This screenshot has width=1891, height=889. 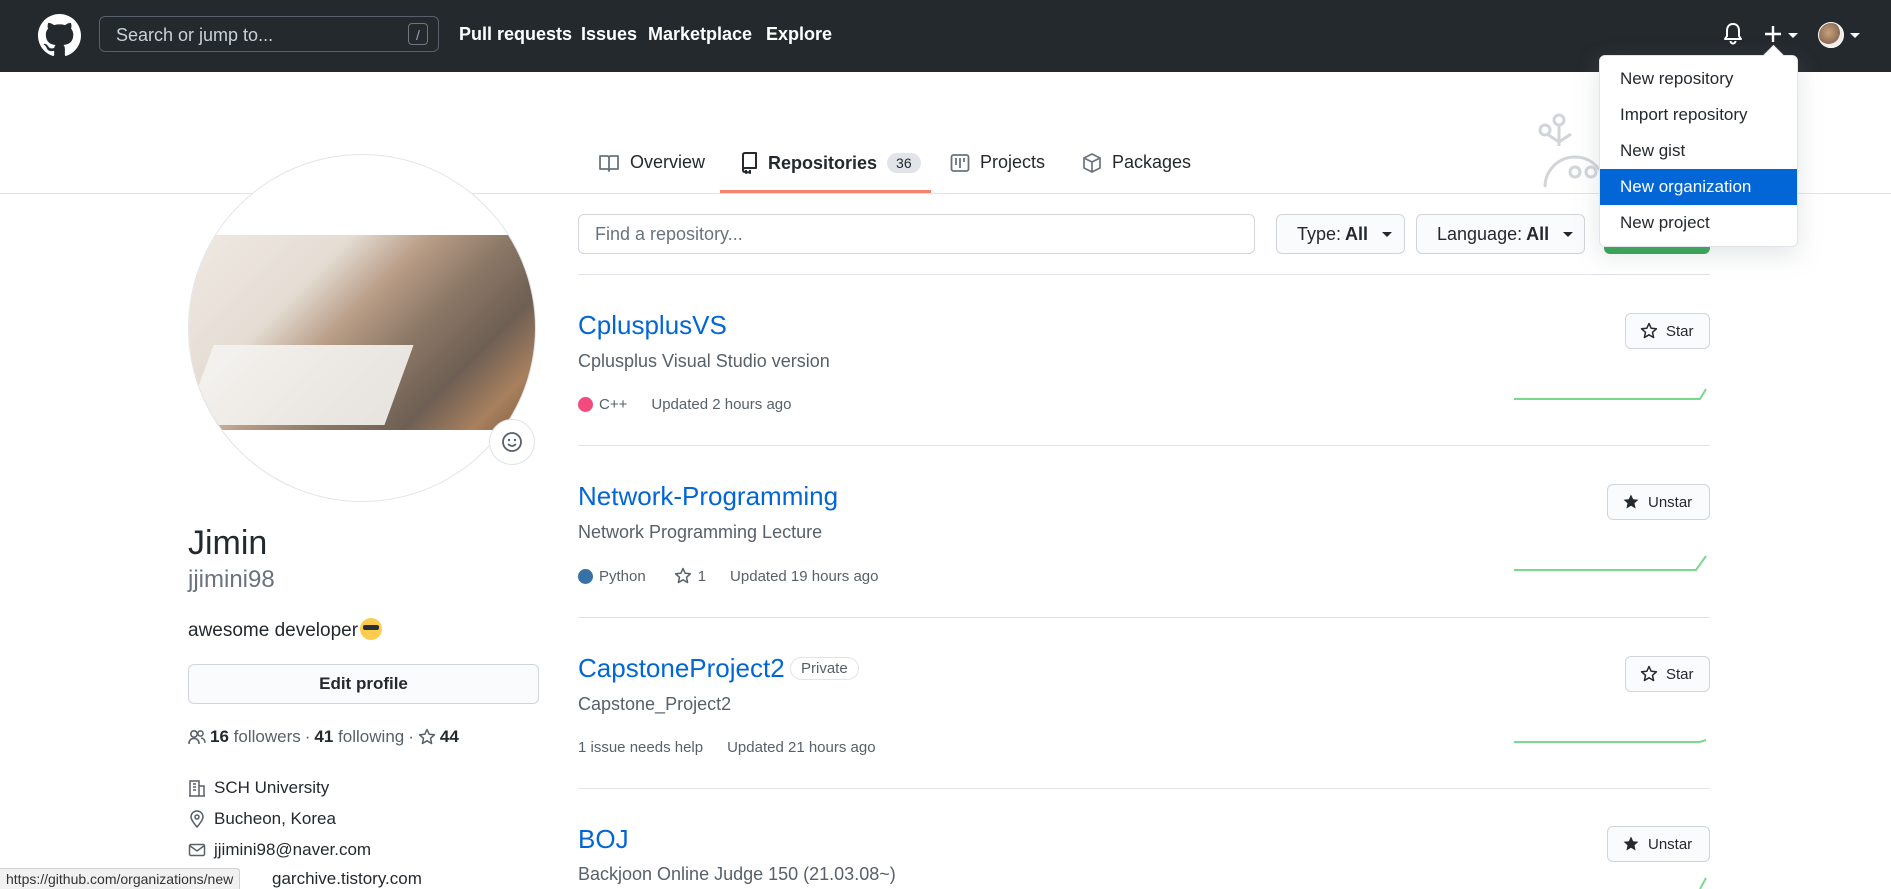 I want to click on smiley-icon, so click(x=512, y=442).